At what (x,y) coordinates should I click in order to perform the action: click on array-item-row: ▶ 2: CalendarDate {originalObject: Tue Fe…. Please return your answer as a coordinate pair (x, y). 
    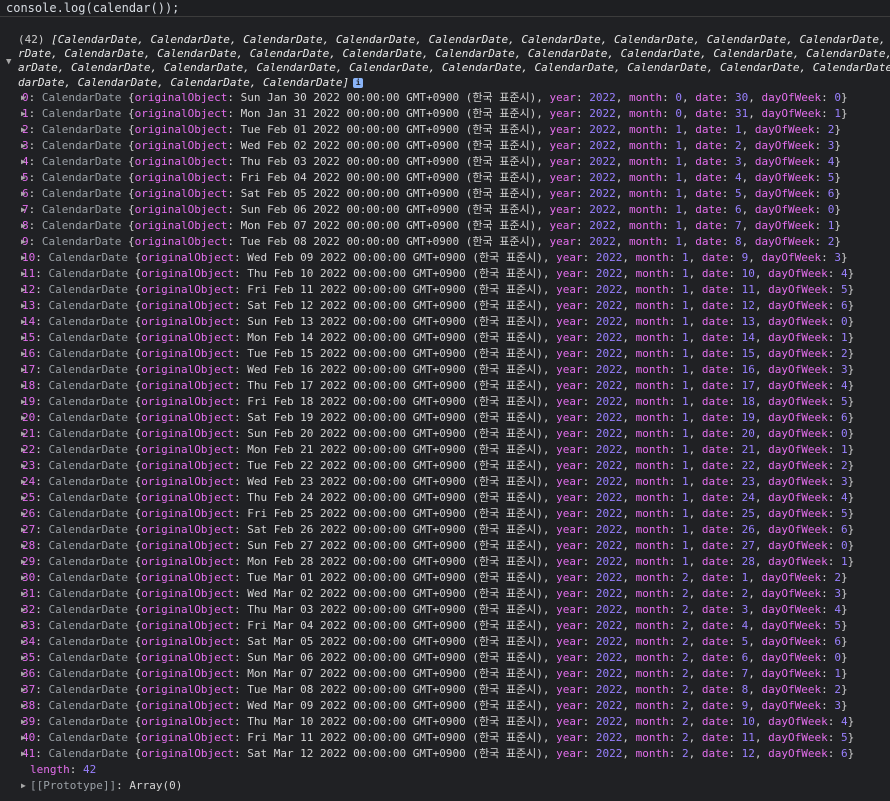
    Looking at the image, I should click on (445, 130).